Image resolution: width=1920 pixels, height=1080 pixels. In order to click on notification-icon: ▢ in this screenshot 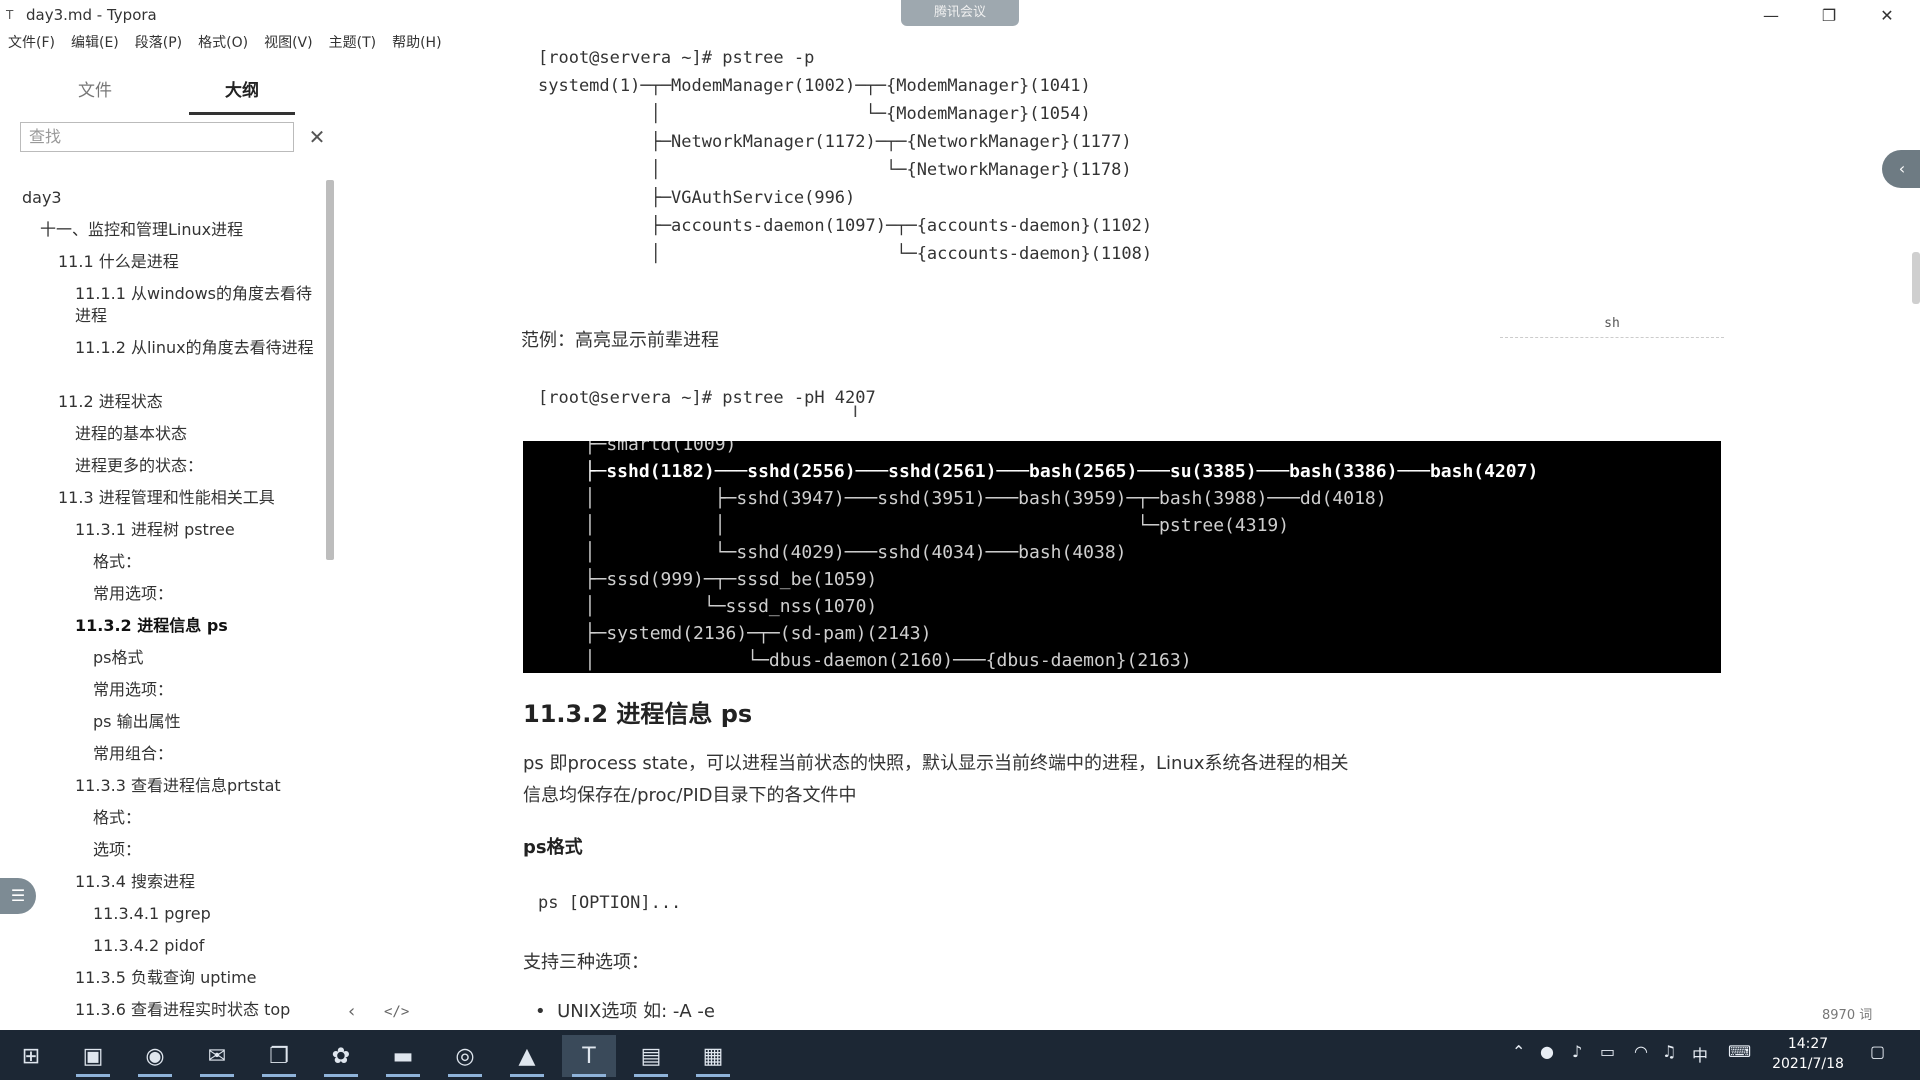, I will do `click(1877, 1051)`.